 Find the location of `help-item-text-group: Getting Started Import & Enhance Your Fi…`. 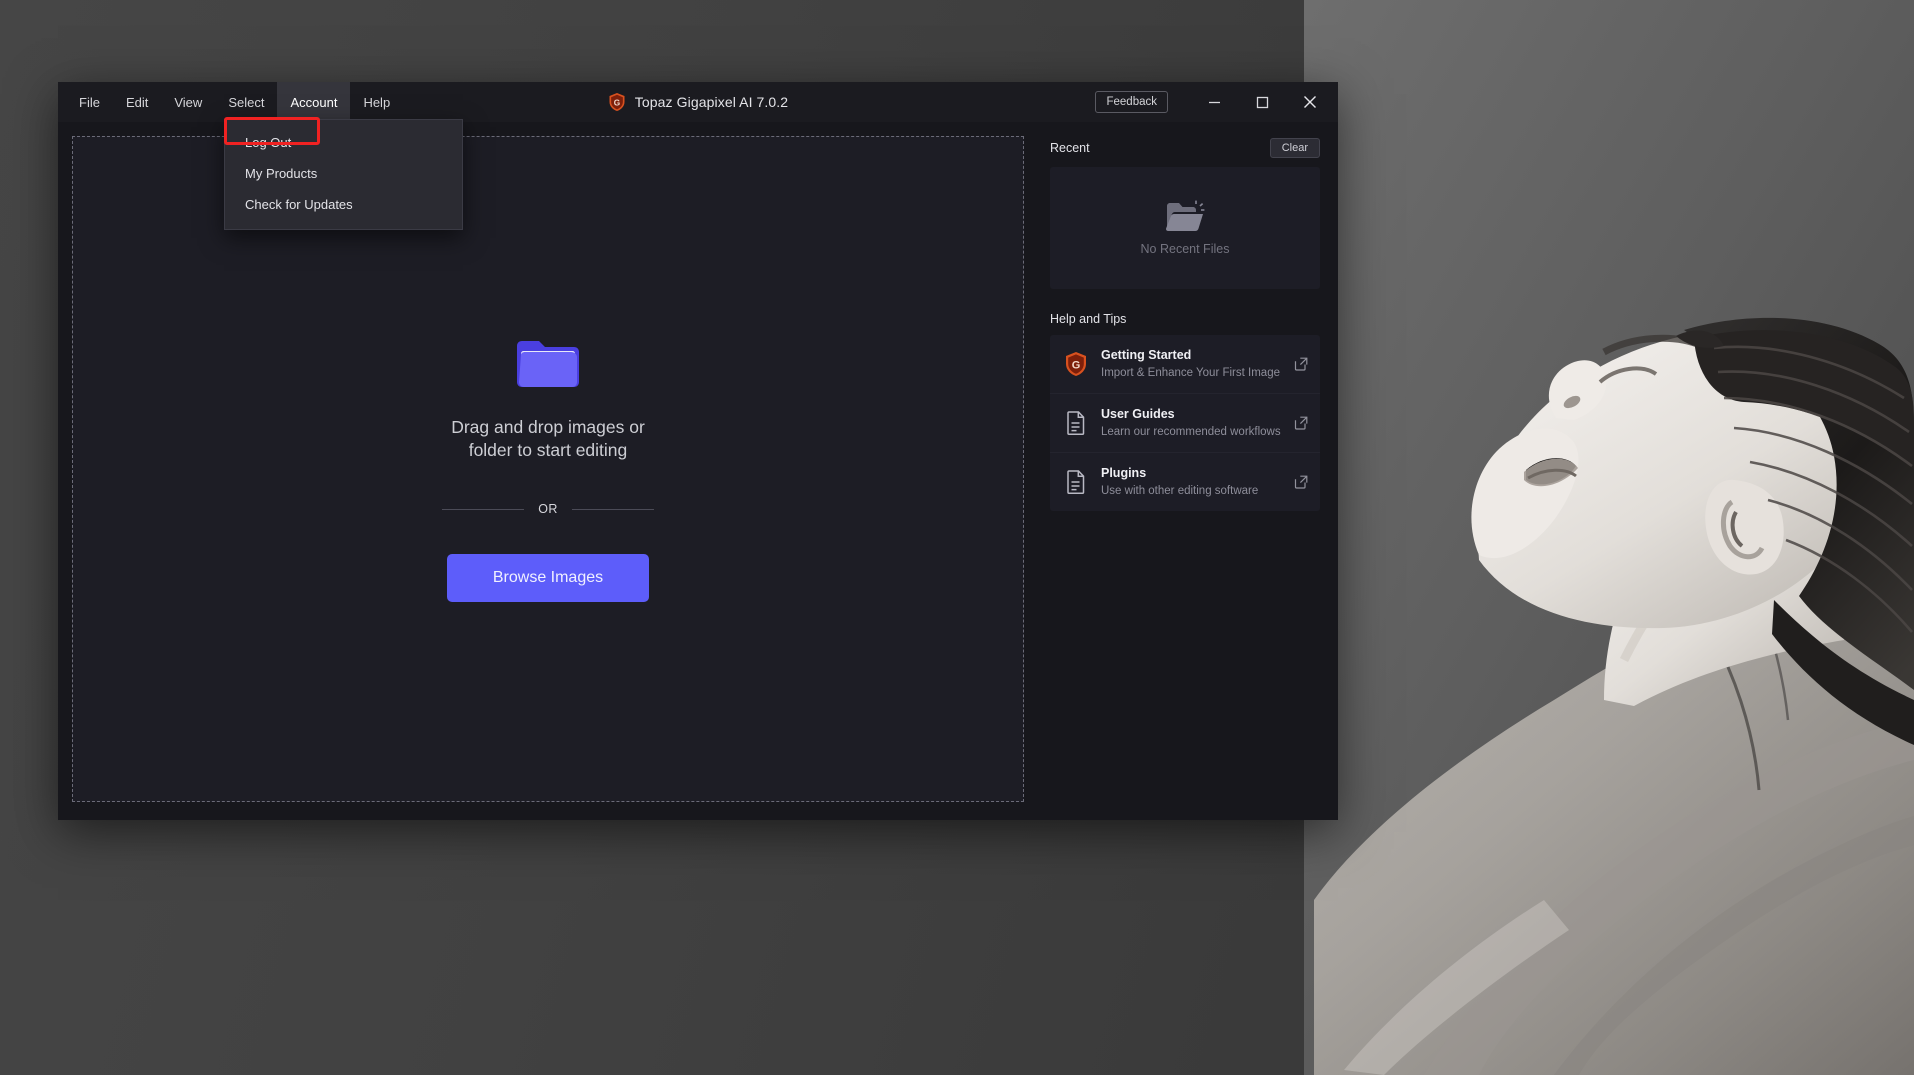

help-item-text-group: Getting Started Import & Enhance Your Fi… is located at coordinates (1191, 364).